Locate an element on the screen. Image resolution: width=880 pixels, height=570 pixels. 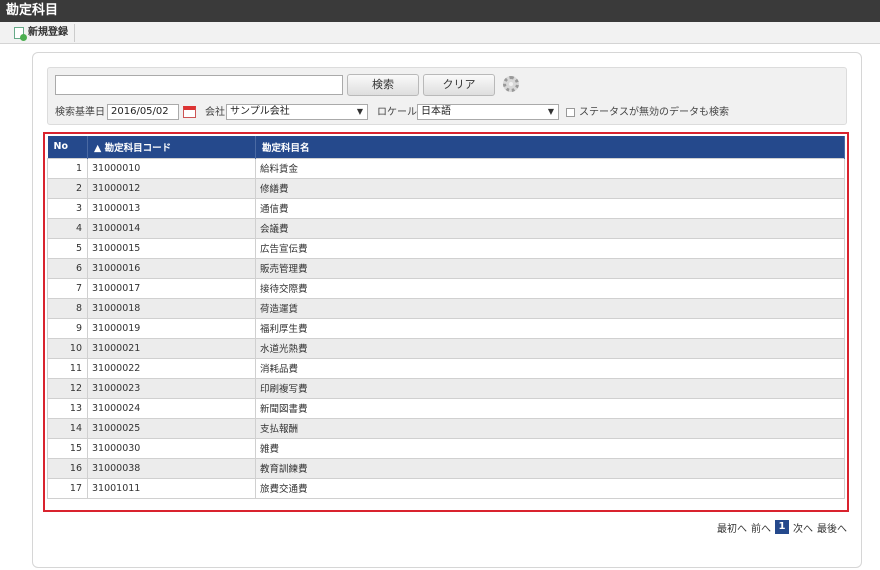
cell-no: 14 is located at coordinates (67, 428).